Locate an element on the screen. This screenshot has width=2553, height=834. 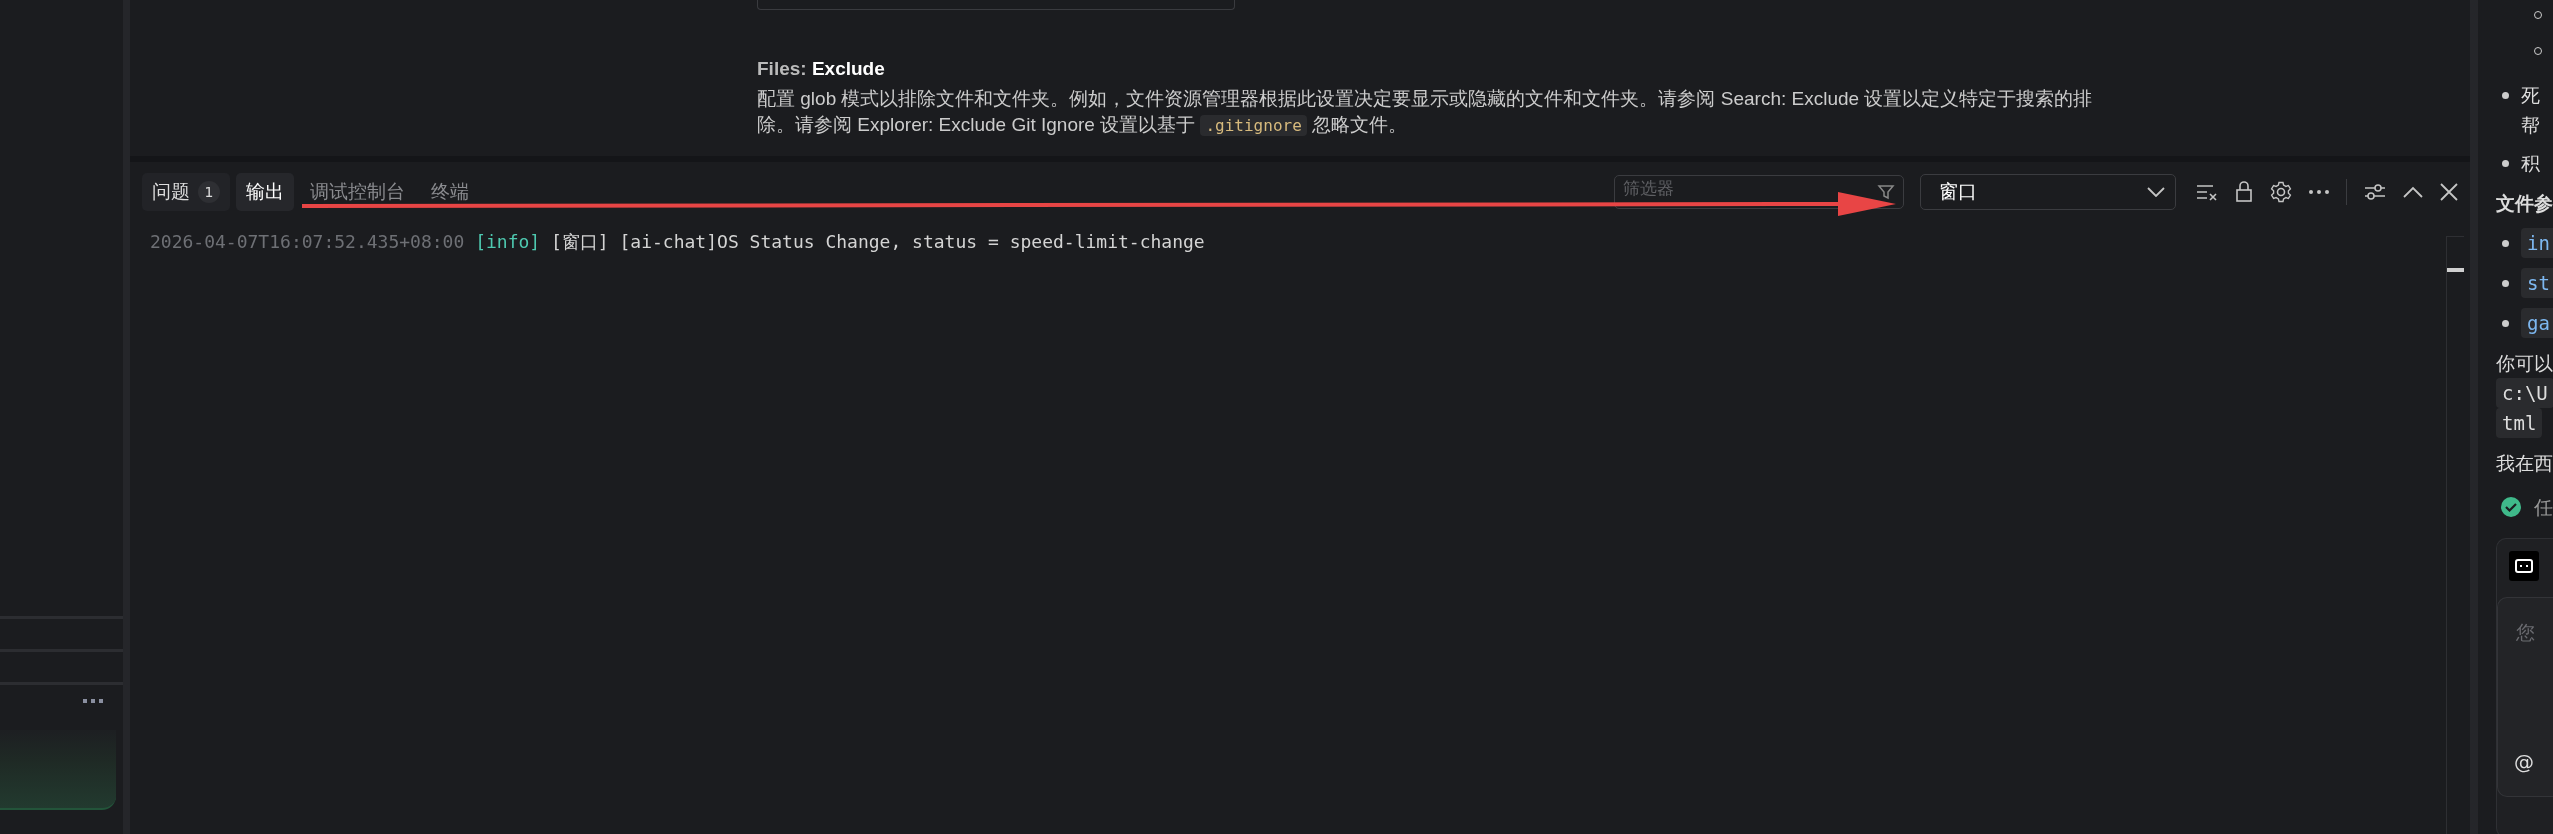
chat-text: 我在西 is located at coordinates (2524, 463).